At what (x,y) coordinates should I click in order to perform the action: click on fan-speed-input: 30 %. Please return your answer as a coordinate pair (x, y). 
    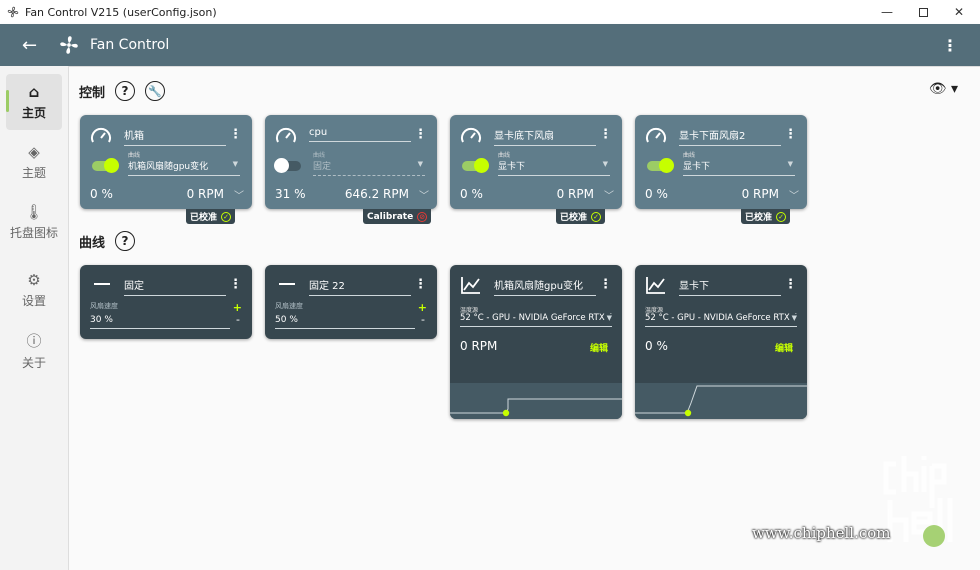
    Looking at the image, I should click on (160, 322).